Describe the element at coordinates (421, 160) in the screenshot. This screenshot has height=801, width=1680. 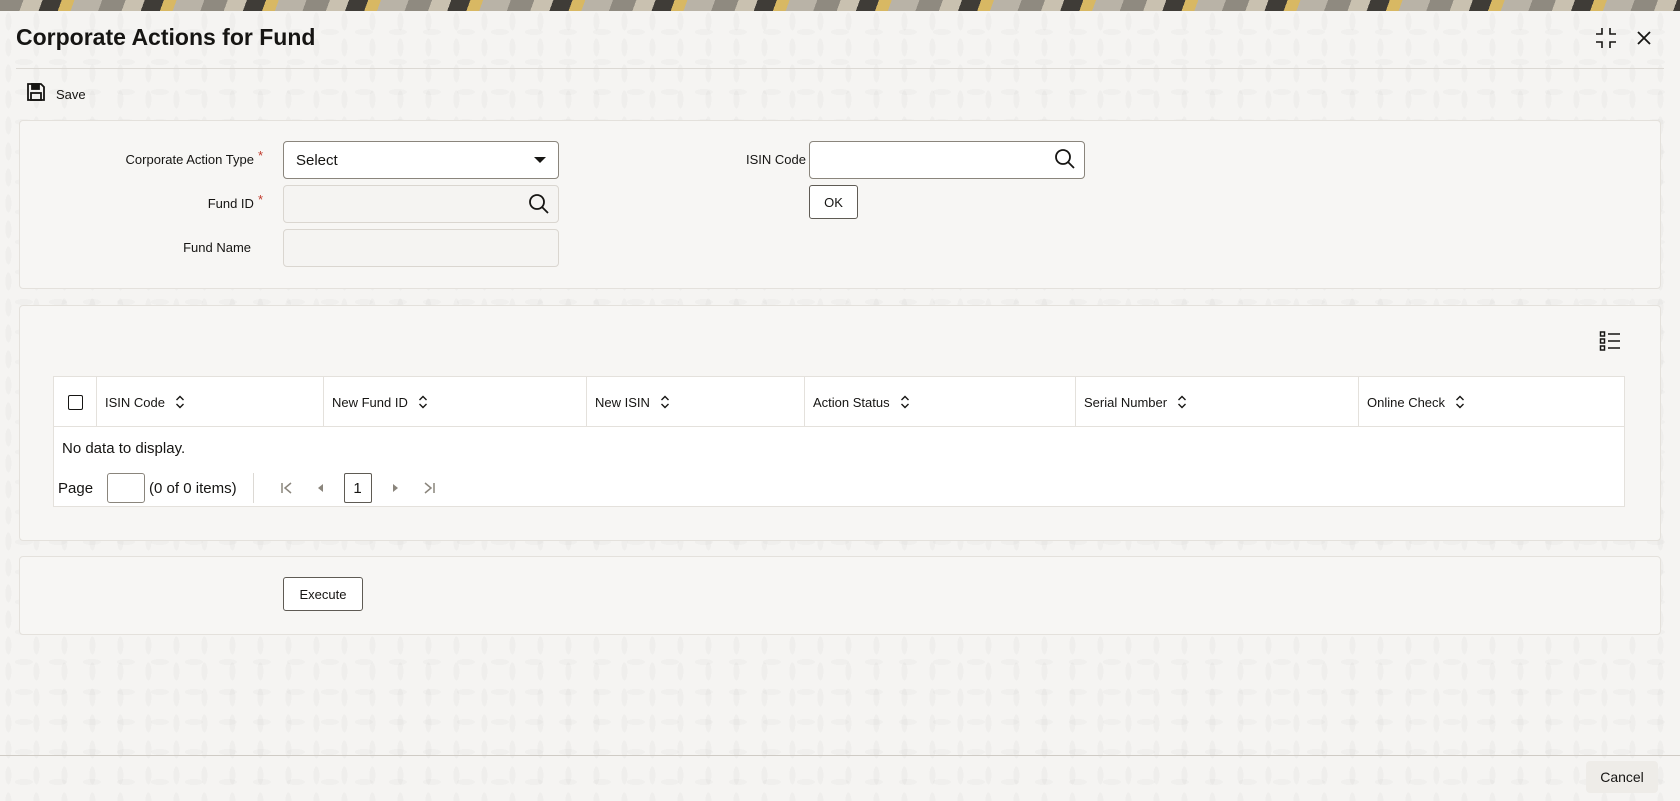
I see `corporate-action-type-select: Select` at that location.